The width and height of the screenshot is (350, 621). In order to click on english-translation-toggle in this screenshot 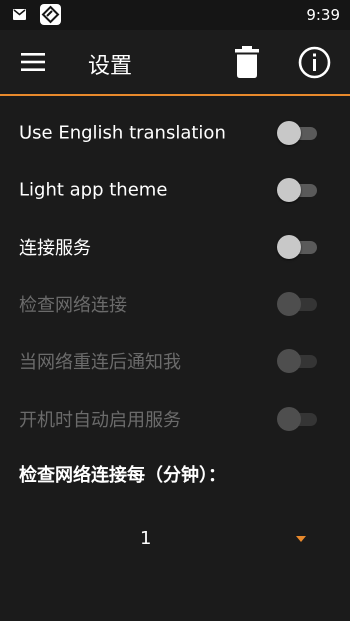, I will do `click(297, 132)`.